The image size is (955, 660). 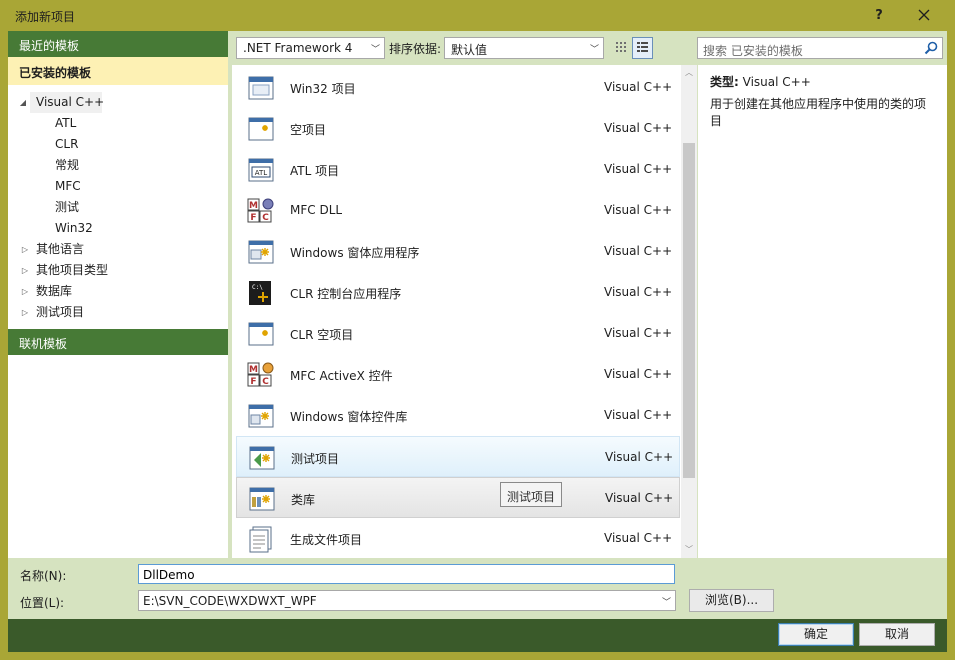 I want to click on atl-icon: ATL, so click(x=261, y=170).